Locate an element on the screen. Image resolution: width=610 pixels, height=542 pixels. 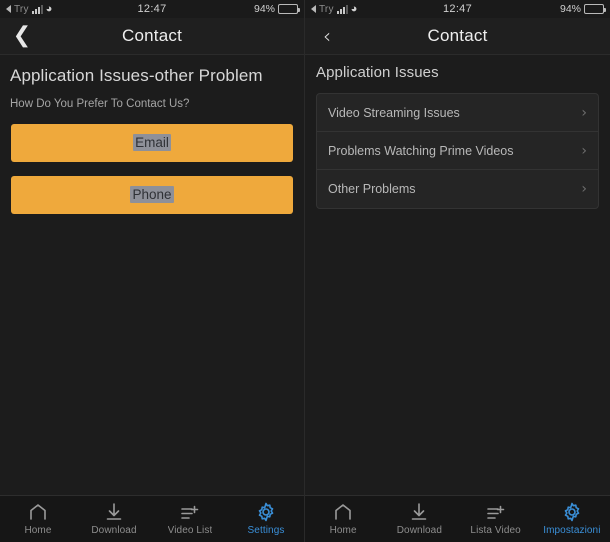
tab-video-list-left: Video List is located at coordinates (190, 519).